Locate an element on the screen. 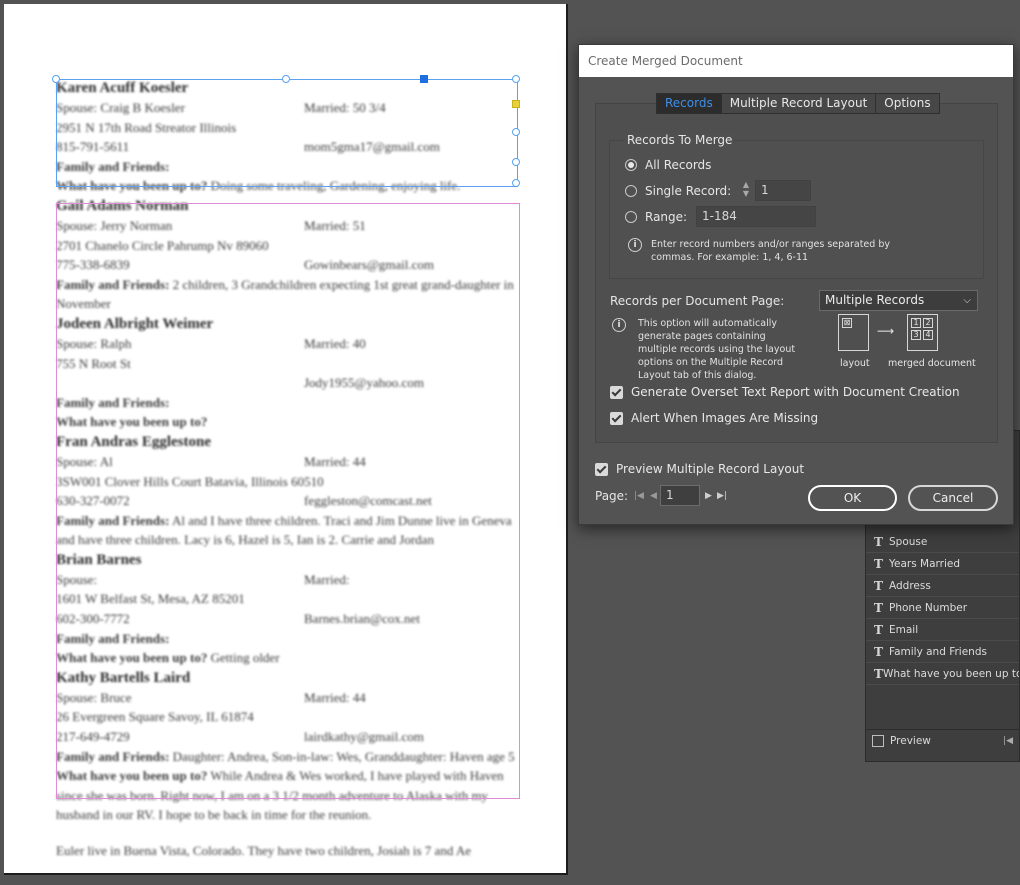  radio-single-record: Single Record: is located at coordinates (678, 191).